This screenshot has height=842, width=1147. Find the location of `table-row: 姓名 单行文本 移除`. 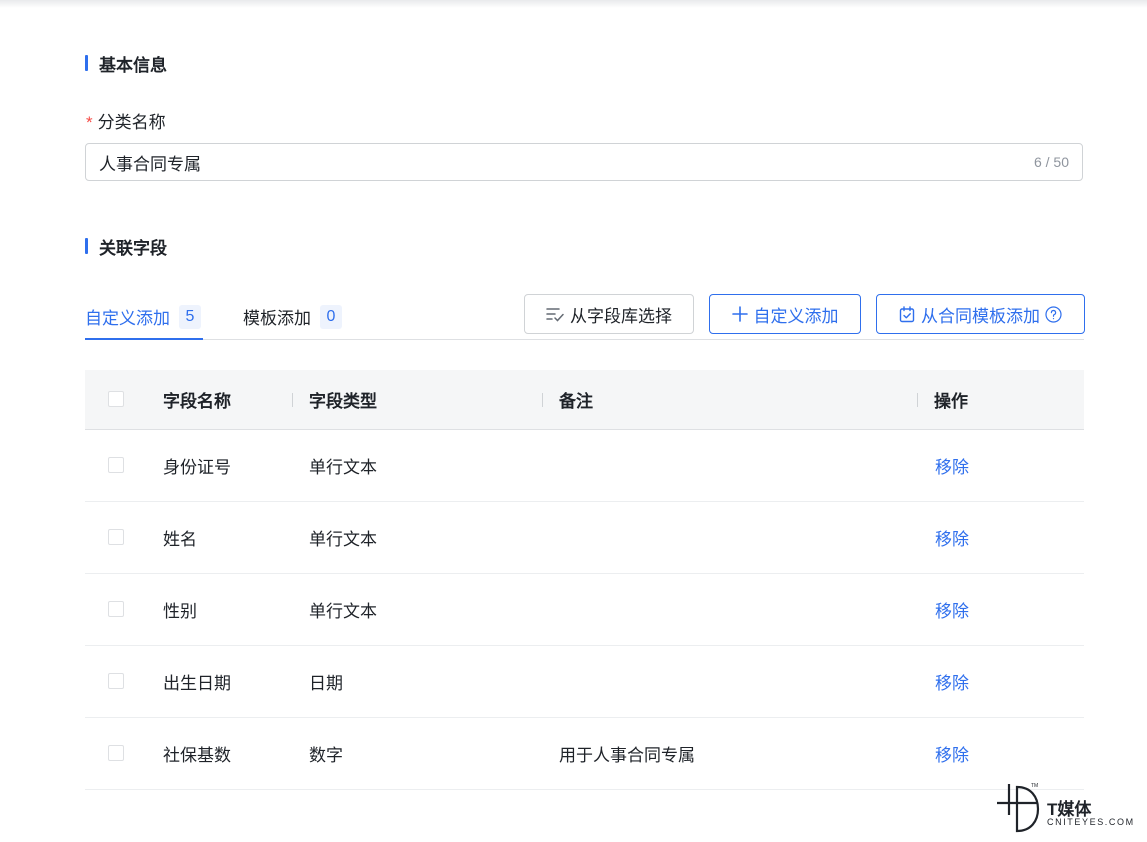

table-row: 姓名 单行文本 移除 is located at coordinates (584, 538).